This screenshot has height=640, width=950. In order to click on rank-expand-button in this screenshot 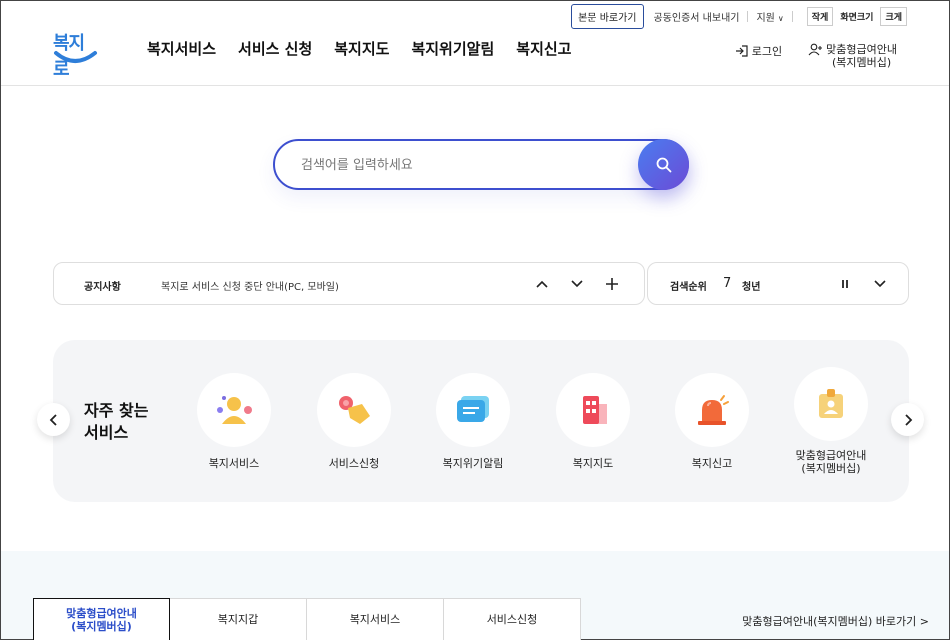, I will do `click(880, 284)`.